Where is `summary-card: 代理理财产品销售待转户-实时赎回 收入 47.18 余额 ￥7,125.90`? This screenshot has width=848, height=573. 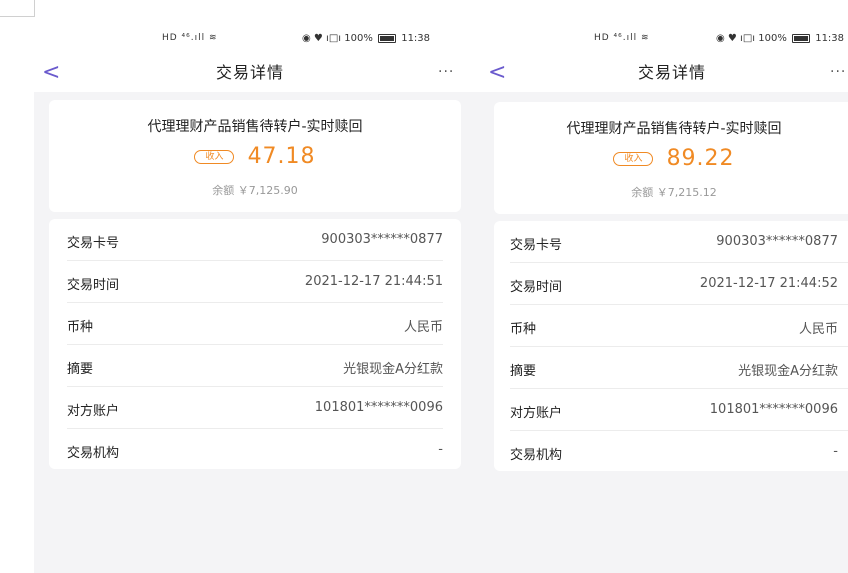 summary-card: 代理理财产品销售待转户-实时赎回 收入 47.18 余额 ￥7,125.90 is located at coordinates (255, 156).